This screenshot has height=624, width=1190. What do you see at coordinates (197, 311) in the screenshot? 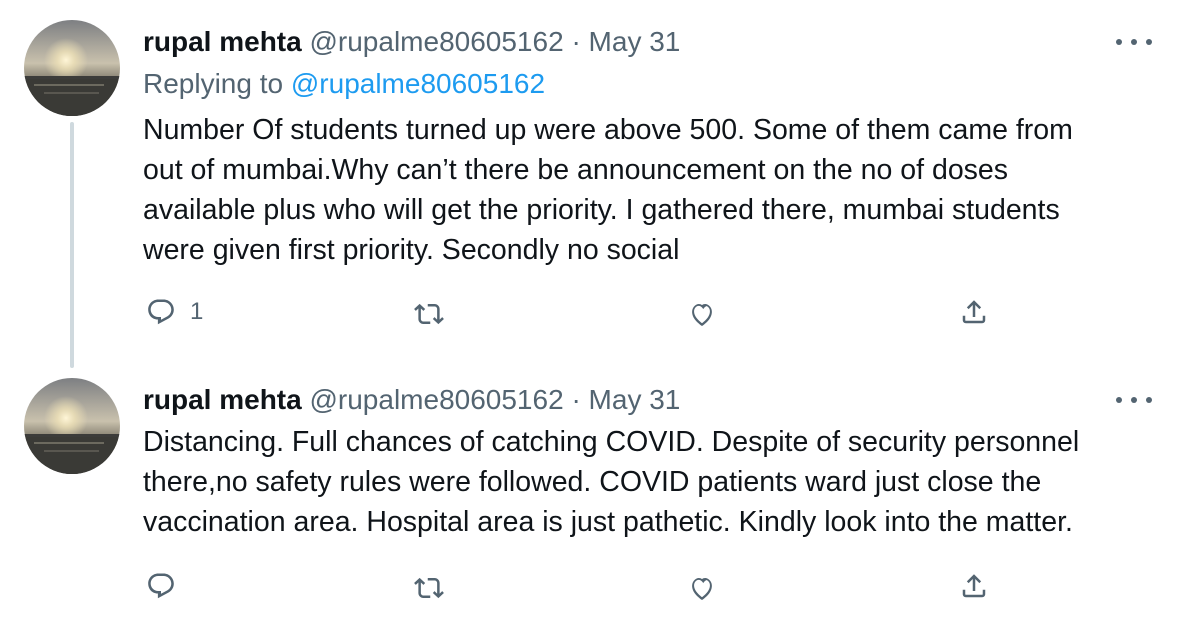
I see `reply-count: 1` at bounding box center [197, 311].